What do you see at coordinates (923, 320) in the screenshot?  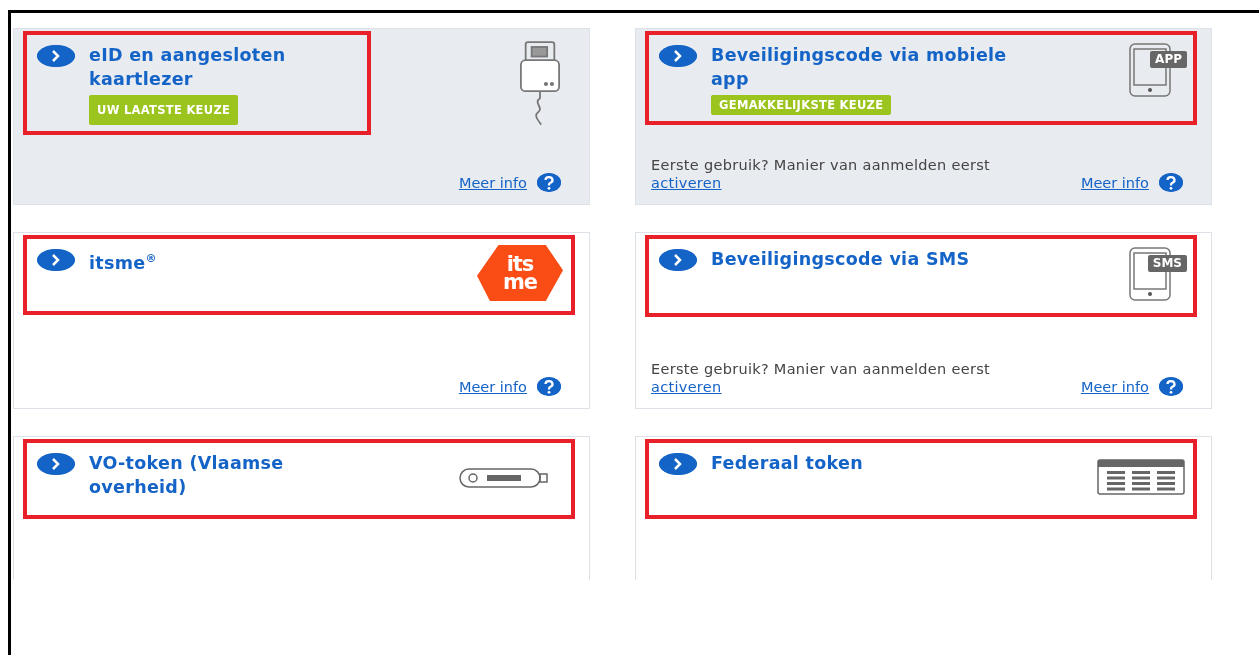 I see `card: Beveiligingscode via SMS SMS Eerste gebruik? Manier van aanmelden eerst activeren Meer info` at bounding box center [923, 320].